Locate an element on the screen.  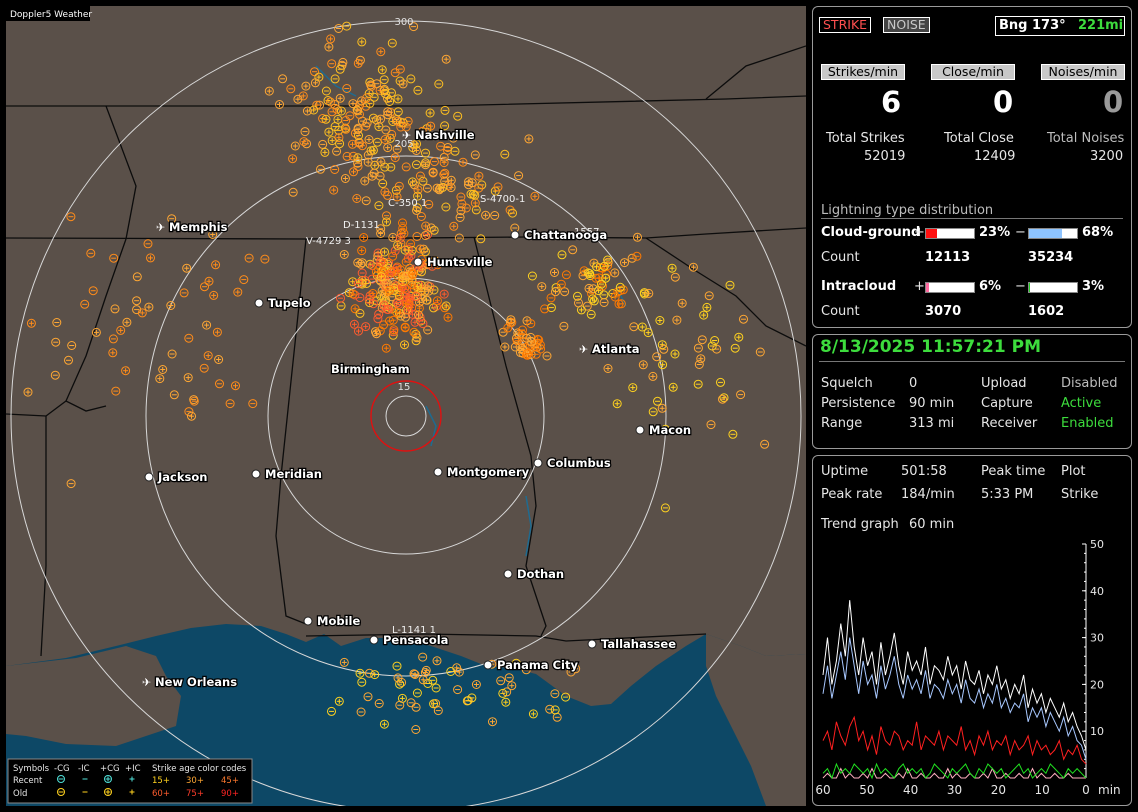
close-per-min-button: Close/min is located at coordinates (973, 72).